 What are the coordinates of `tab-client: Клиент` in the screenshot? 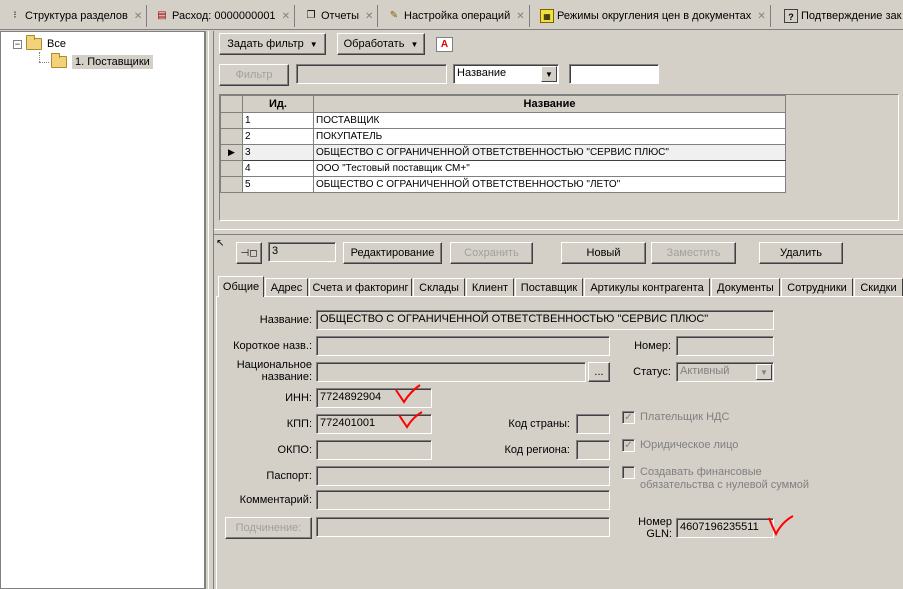 It's located at (490, 287).